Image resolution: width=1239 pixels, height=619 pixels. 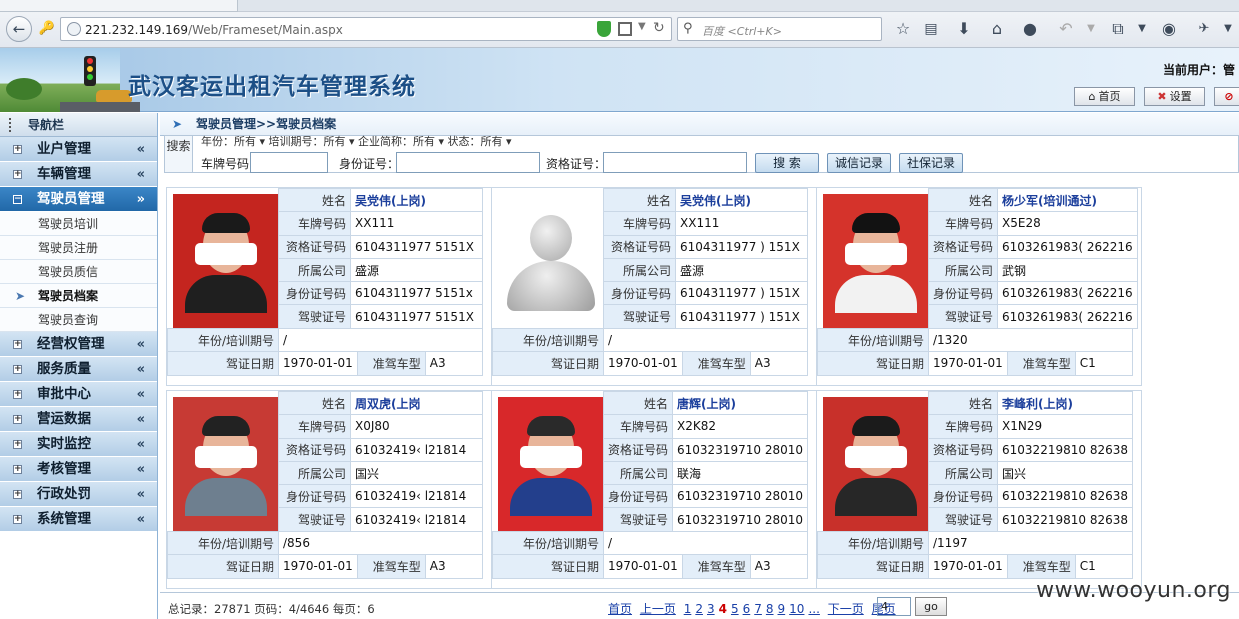 What do you see at coordinates (416, 200) in the screenshot?
I see `field-value-name: 吴党伟(上岗)` at bounding box center [416, 200].